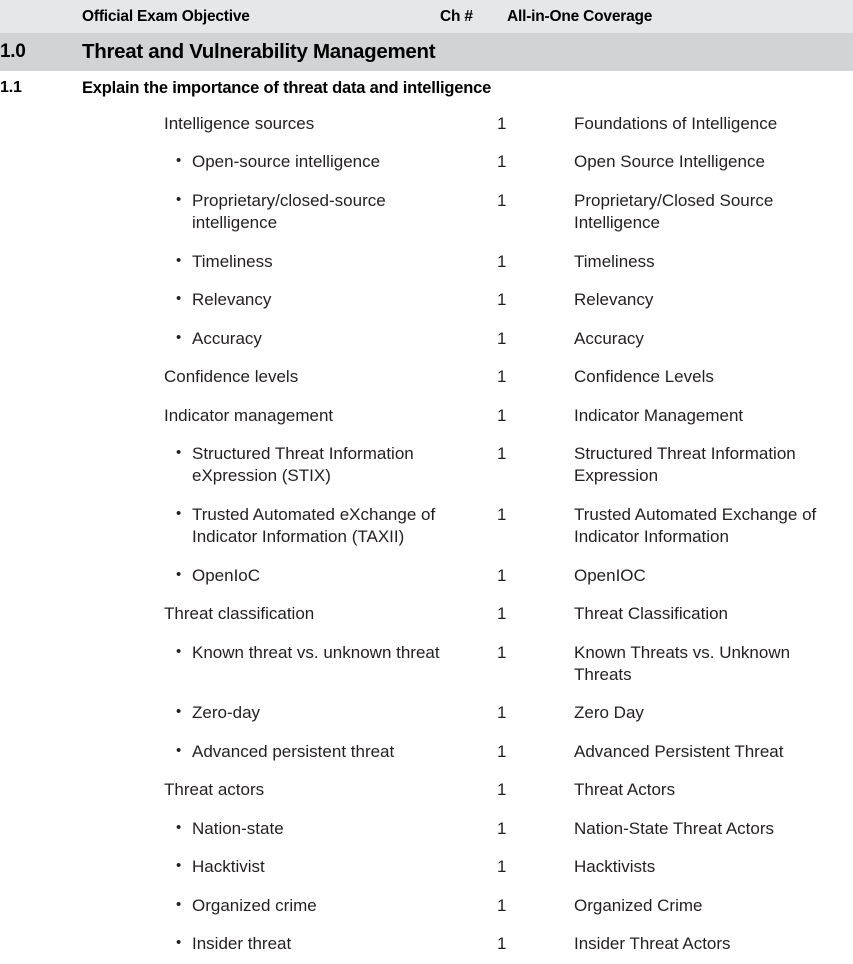 The height and width of the screenshot is (964, 853). I want to click on coverage-text: Confidence Levels, so click(644, 377).